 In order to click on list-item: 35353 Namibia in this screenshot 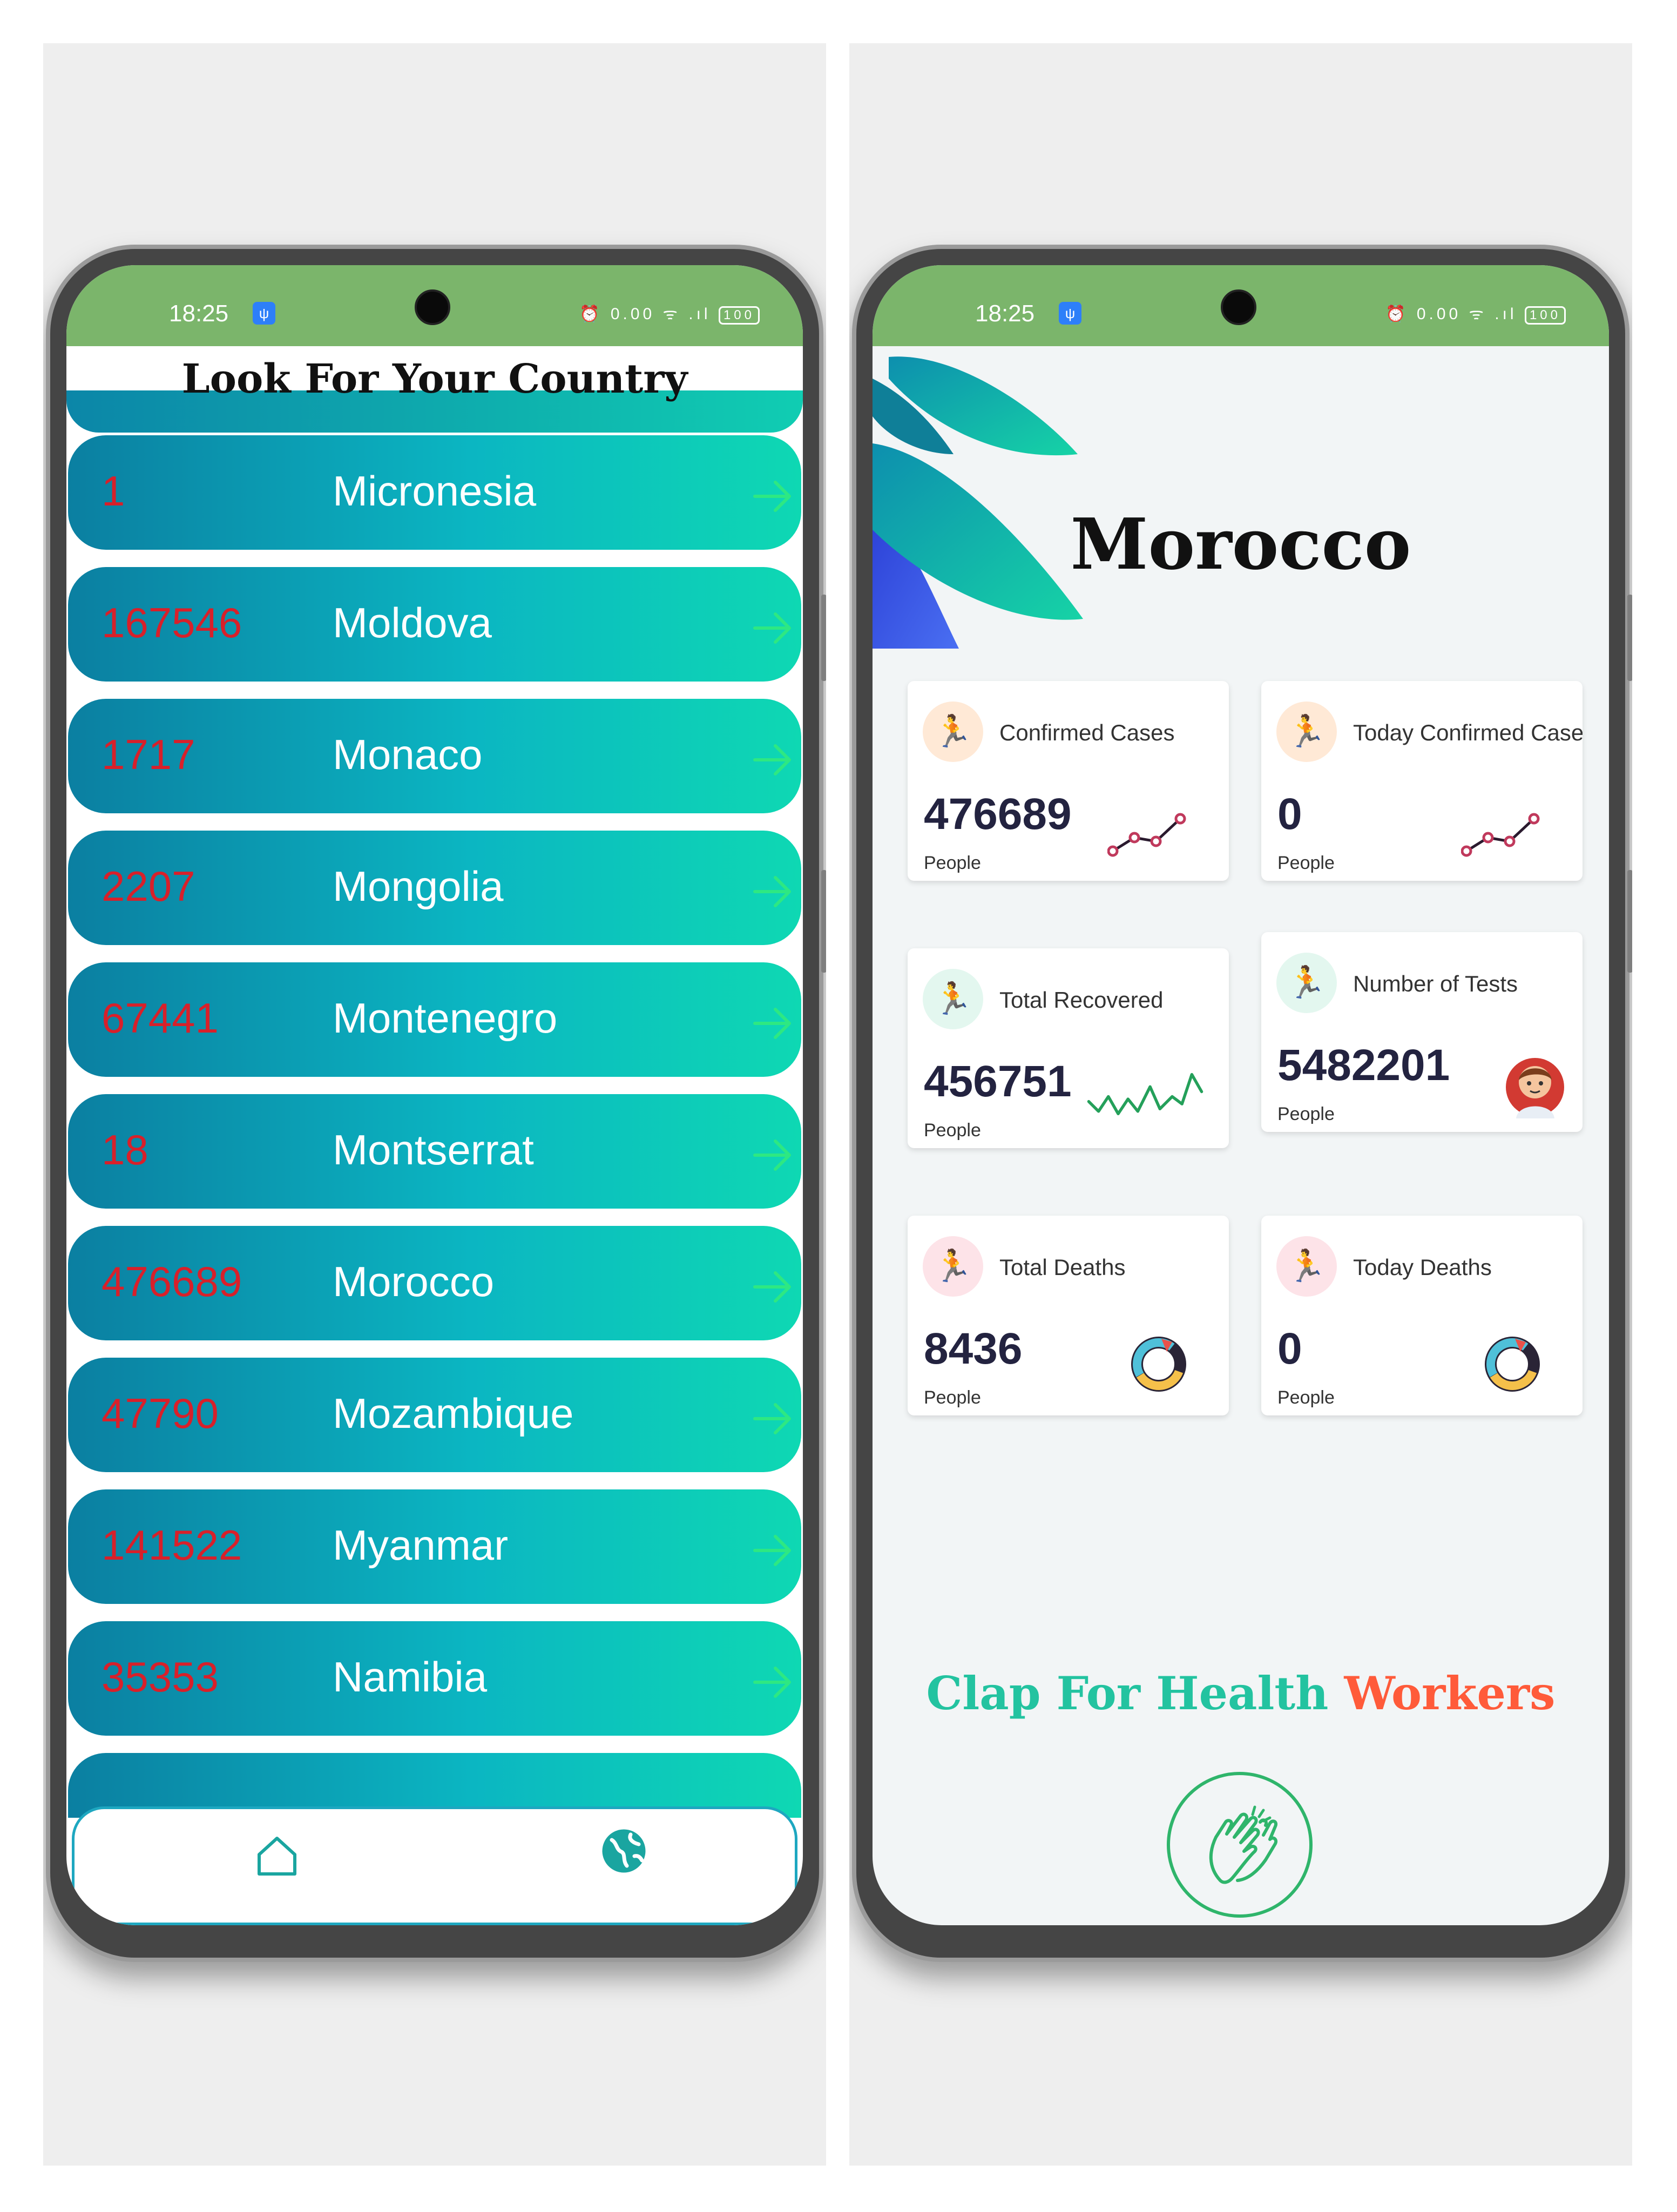, I will do `click(435, 1678)`.